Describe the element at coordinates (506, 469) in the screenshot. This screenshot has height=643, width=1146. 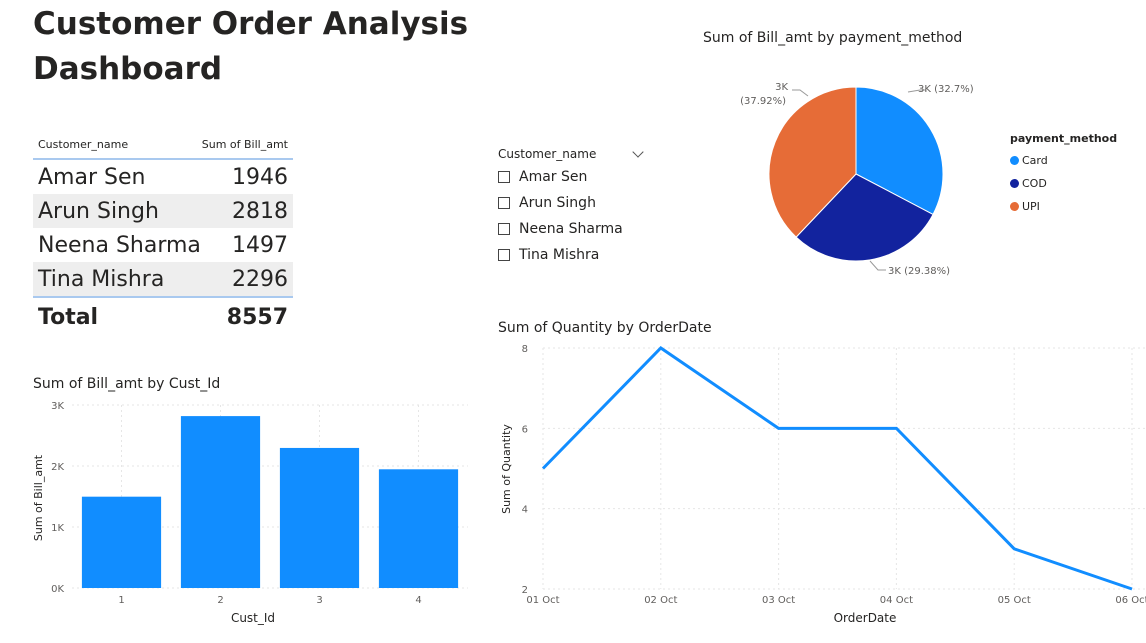
I see `line-y-axis-label: Sum of Quantity` at that location.